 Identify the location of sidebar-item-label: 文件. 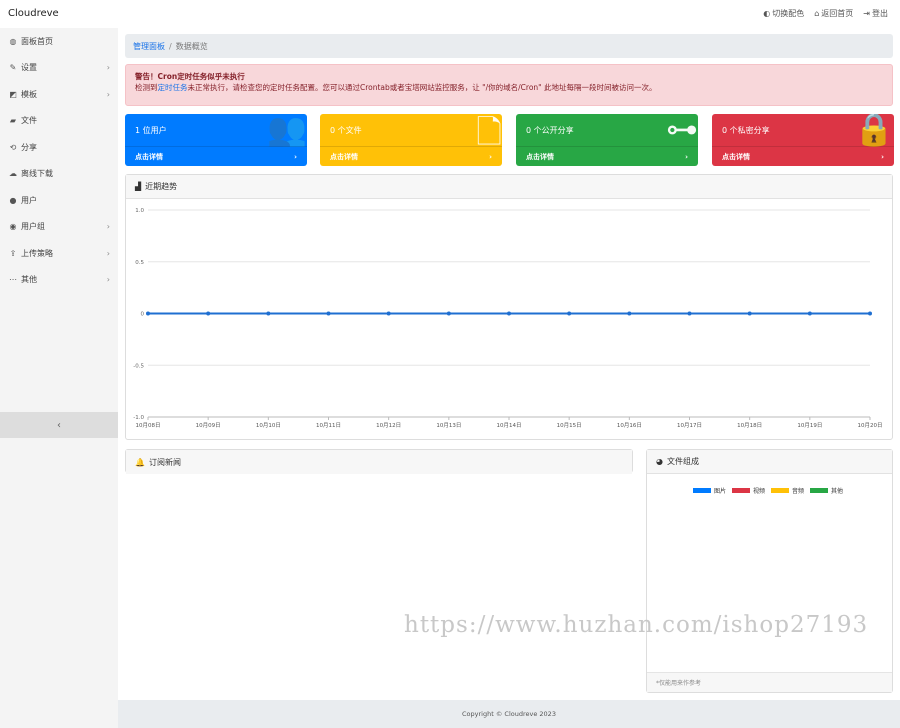
(29, 121).